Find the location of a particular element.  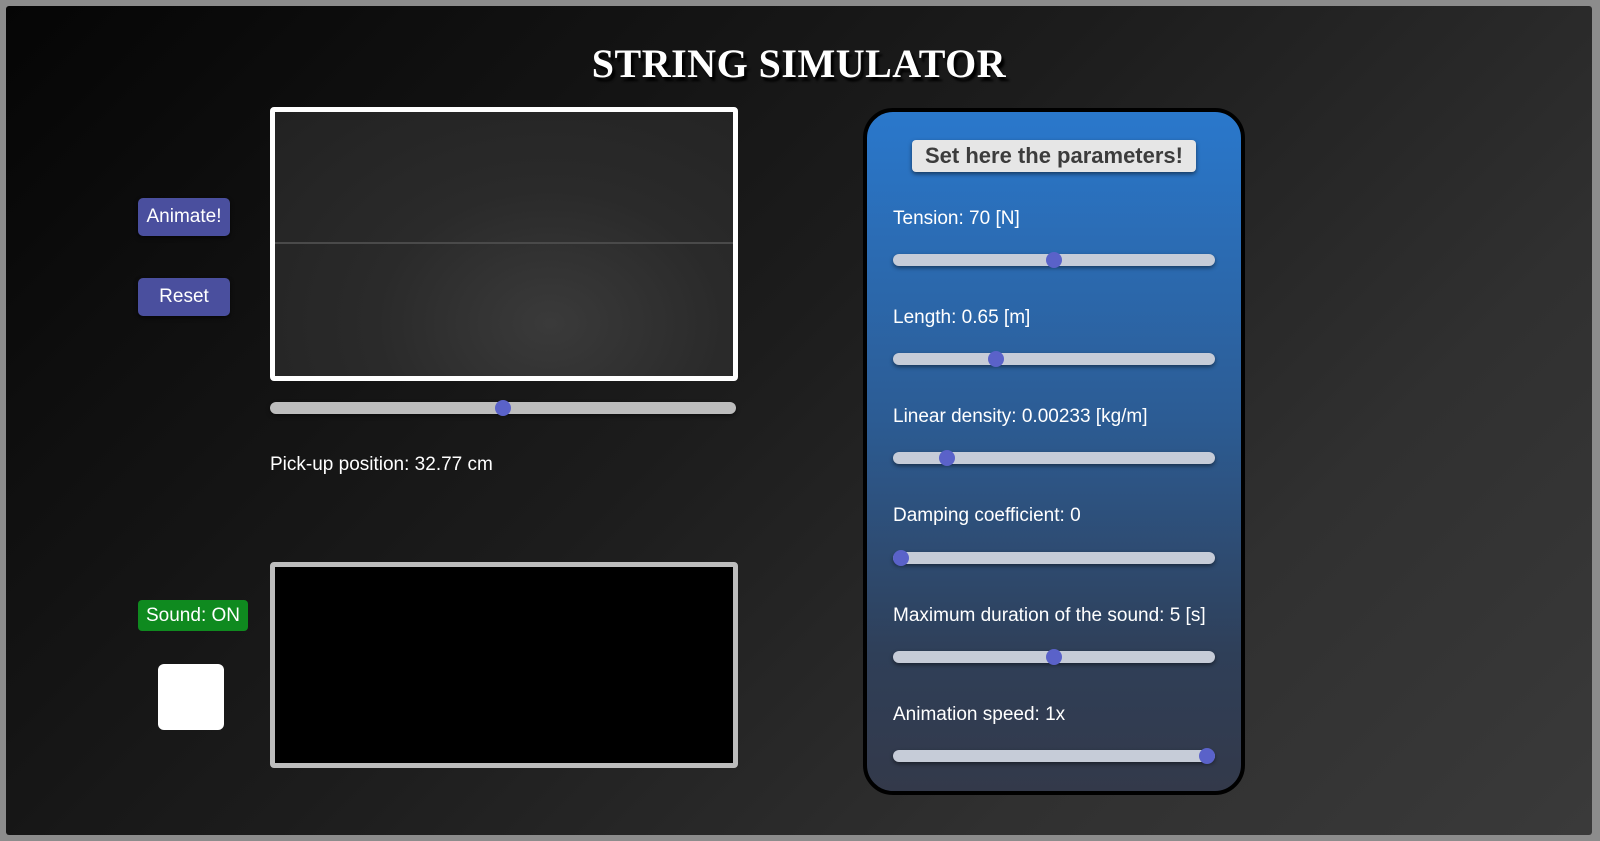

pickup-slider-thumb is located at coordinates (503, 408).